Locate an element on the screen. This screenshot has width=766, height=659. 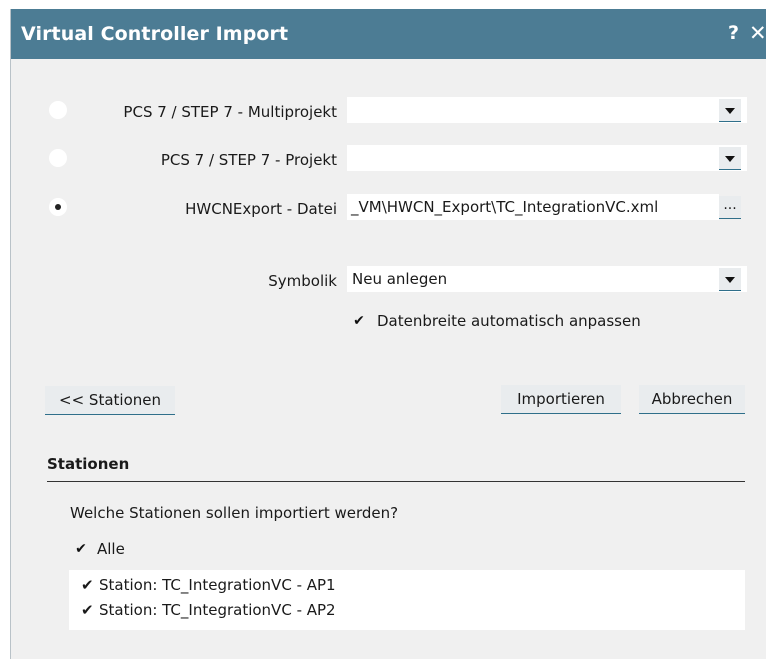
list-item: ✔ Station: TC_IntegrationVC - AP2 is located at coordinates (208, 610).